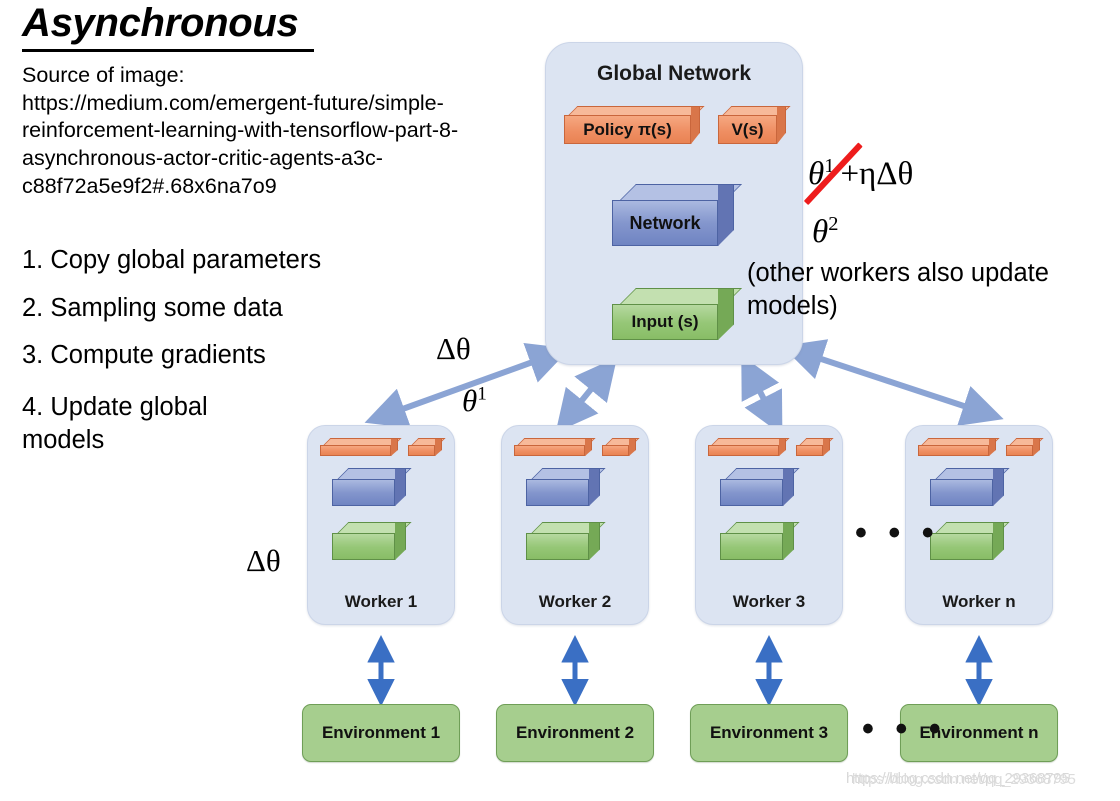 Image resolution: width=1120 pixels, height=801 pixels. I want to click on other-workers-note: (other workers also update models), so click(898, 290).